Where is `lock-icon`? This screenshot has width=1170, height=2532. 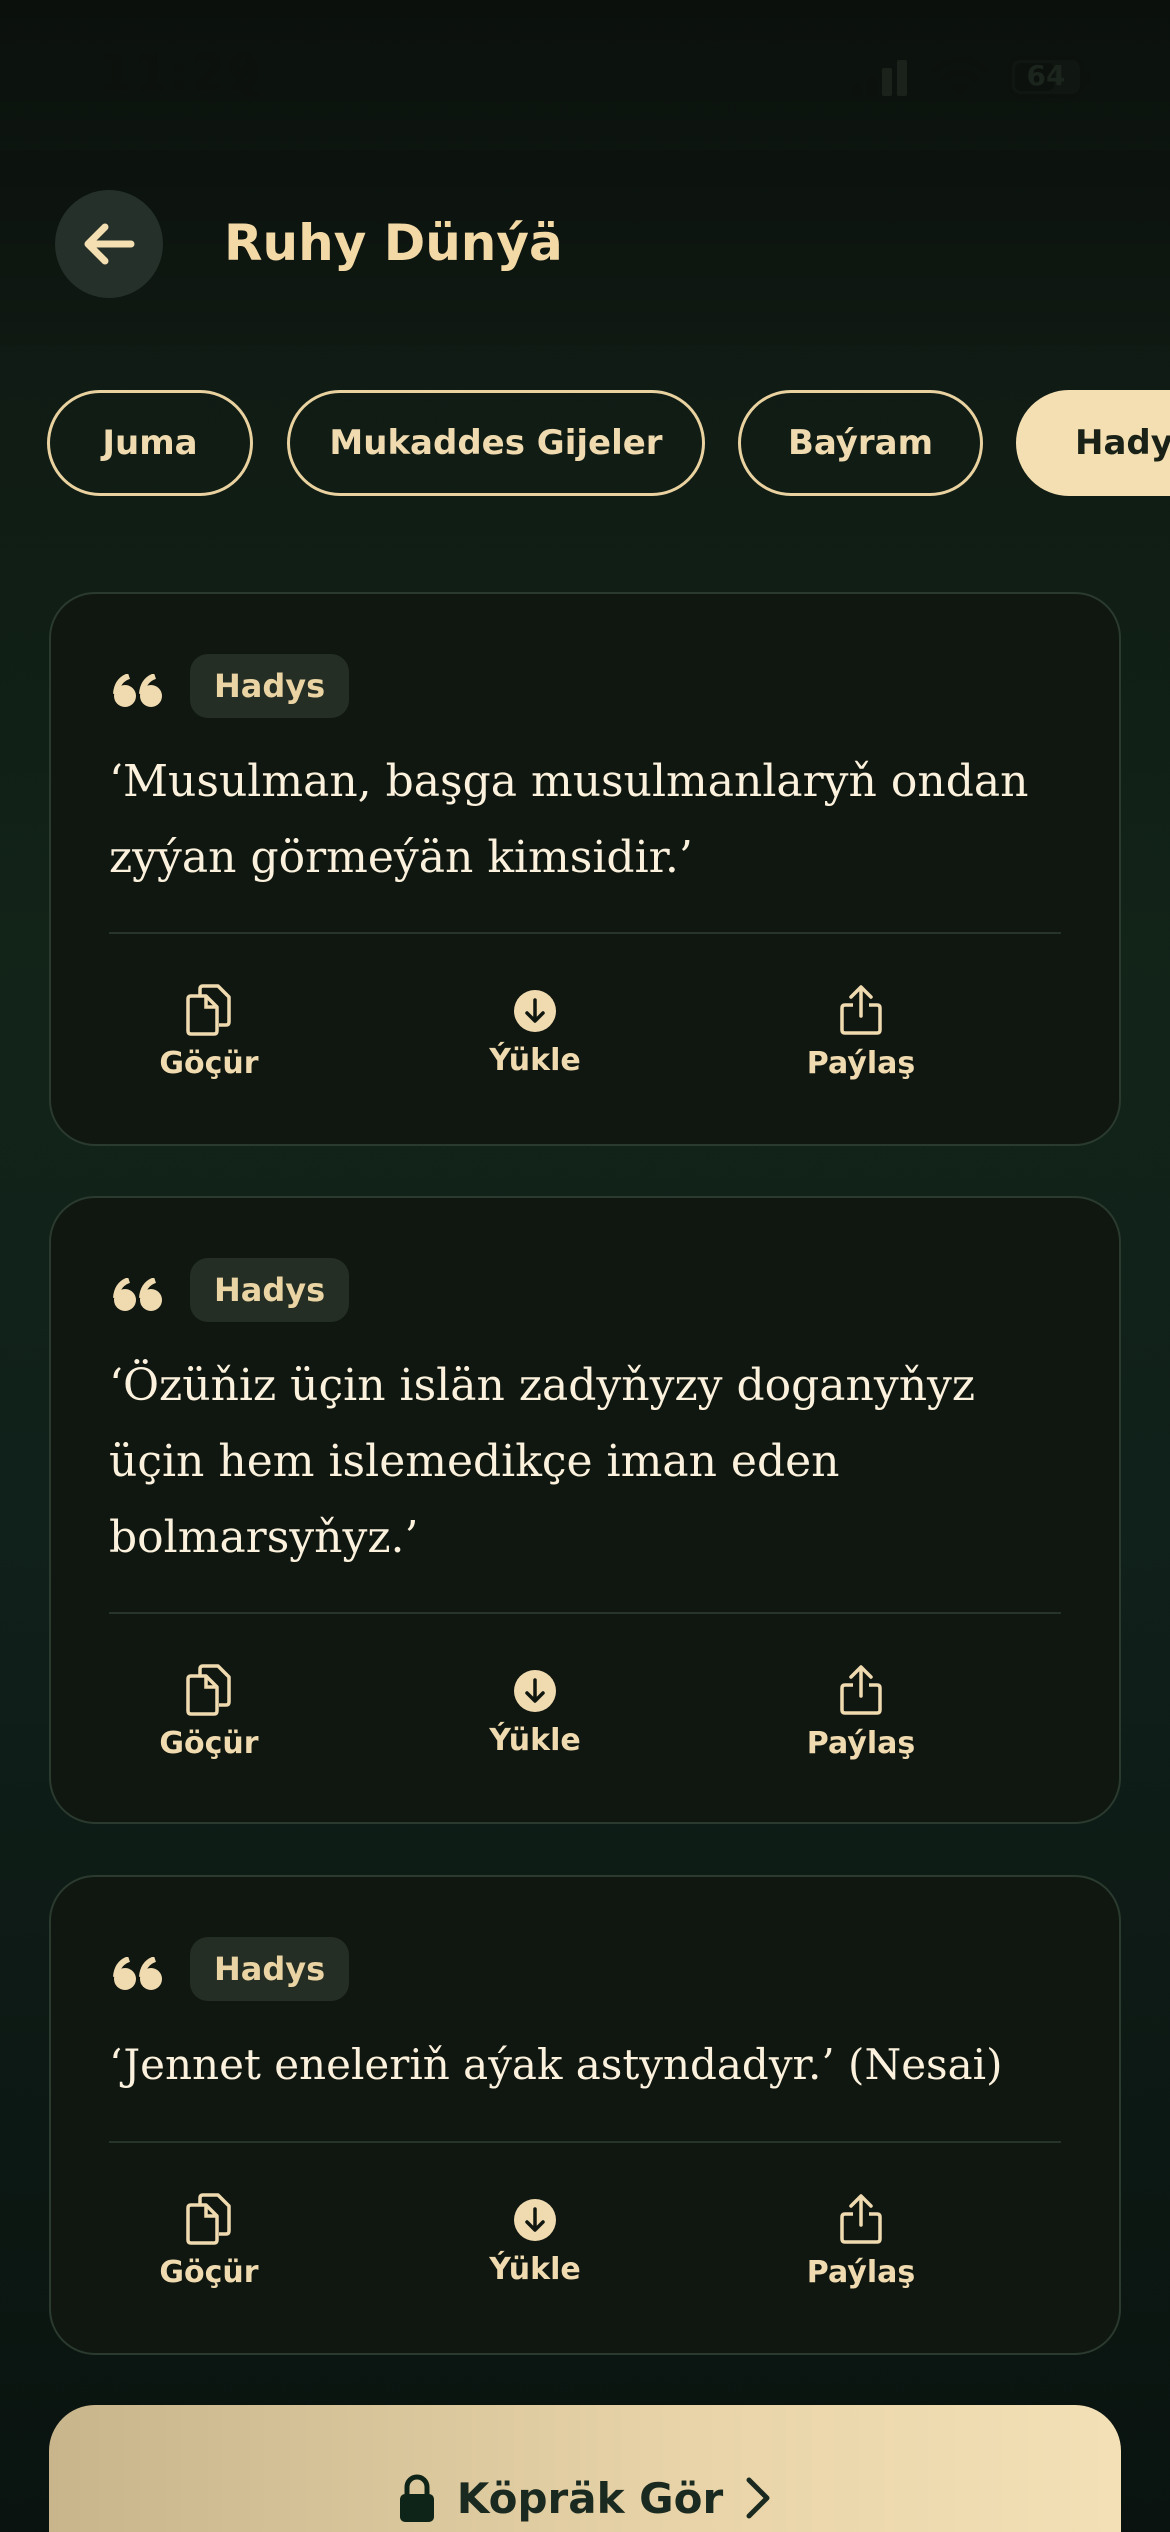
lock-icon is located at coordinates (416, 2498).